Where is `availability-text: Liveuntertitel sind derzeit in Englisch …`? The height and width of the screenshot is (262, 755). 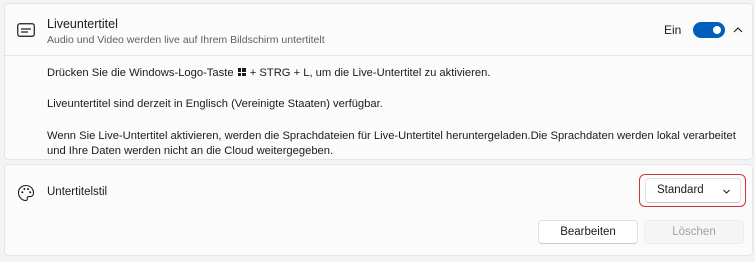
availability-text: Liveuntertitel sind derzeit in Englisch … is located at coordinates (215, 104).